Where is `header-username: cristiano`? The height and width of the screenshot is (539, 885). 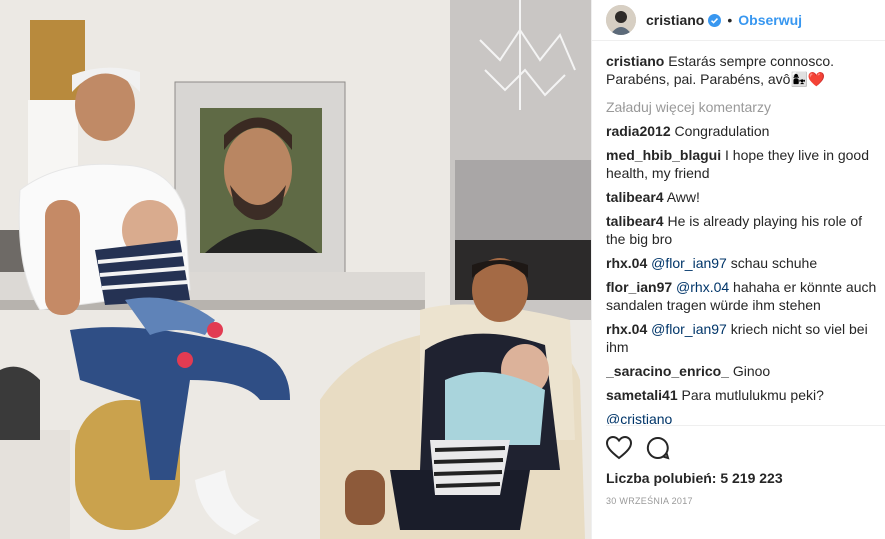 header-username: cristiano is located at coordinates (675, 20).